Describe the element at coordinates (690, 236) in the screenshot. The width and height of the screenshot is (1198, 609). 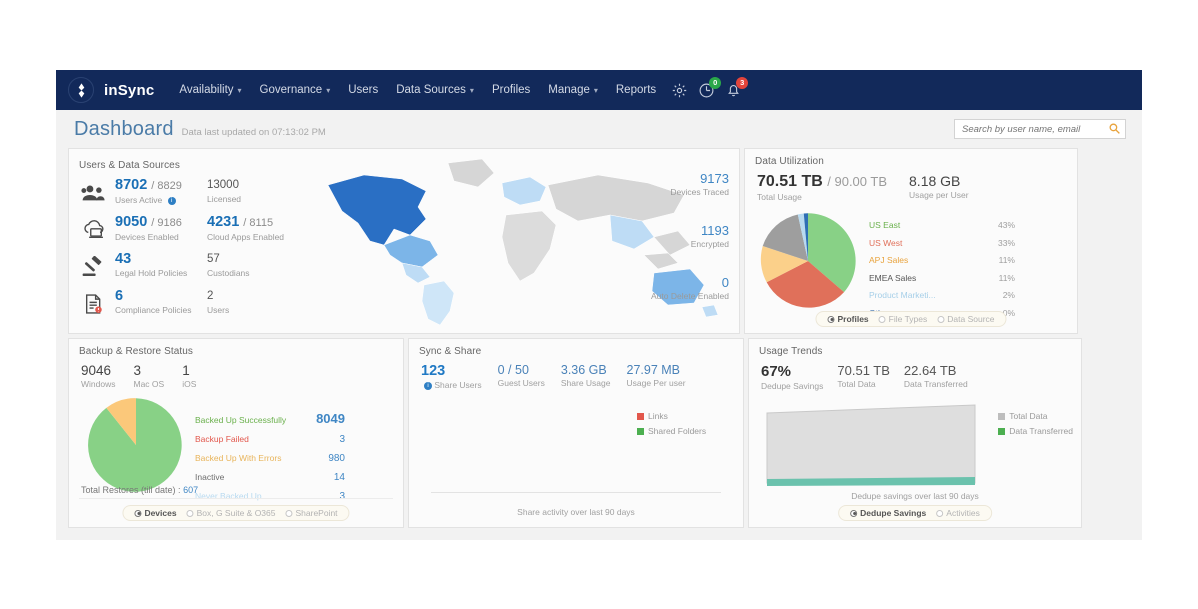
I see `metric-encrypted: 1193 Encrypted` at that location.